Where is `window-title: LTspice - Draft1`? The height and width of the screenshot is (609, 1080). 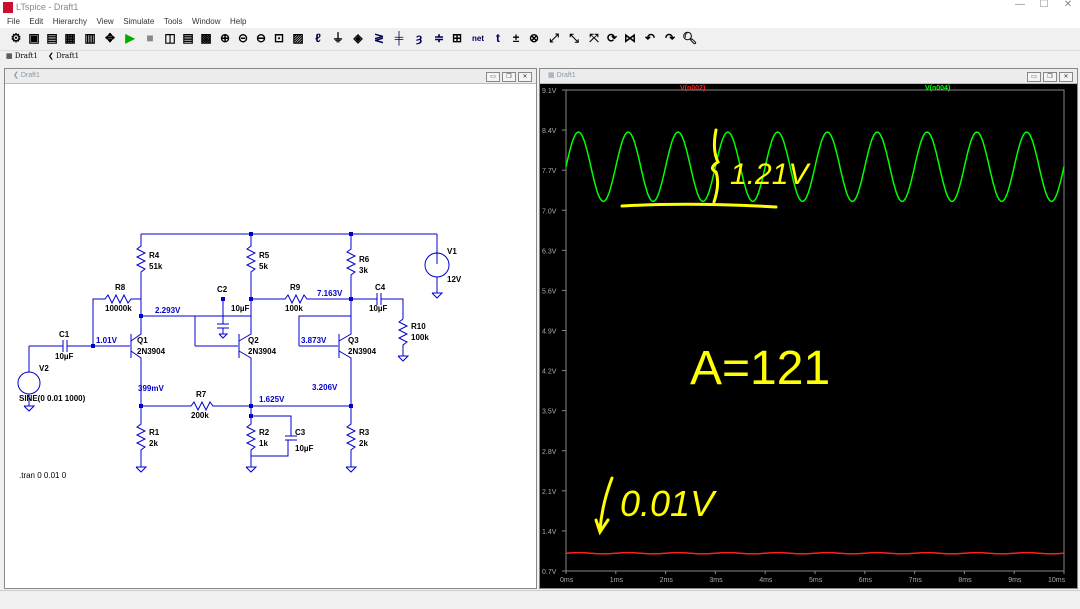 window-title: LTspice - Draft1 is located at coordinates (47, 7).